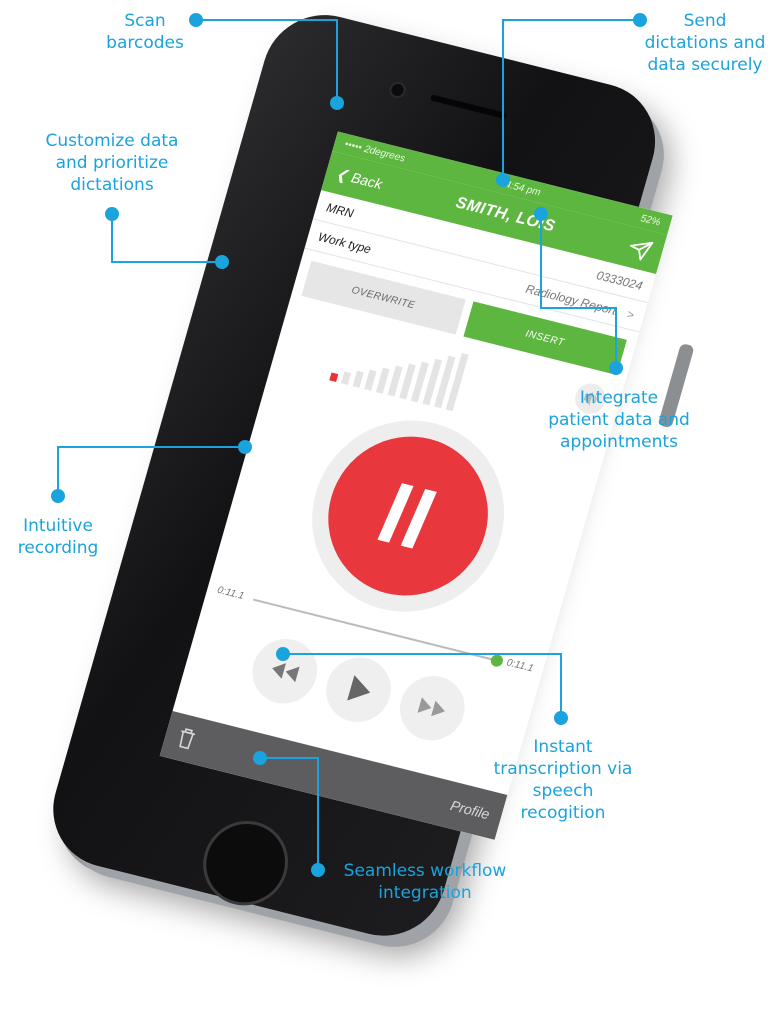 The image size is (770, 1020). I want to click on callout-customize-data: Customize data and prioritize dictations, so click(112, 163).